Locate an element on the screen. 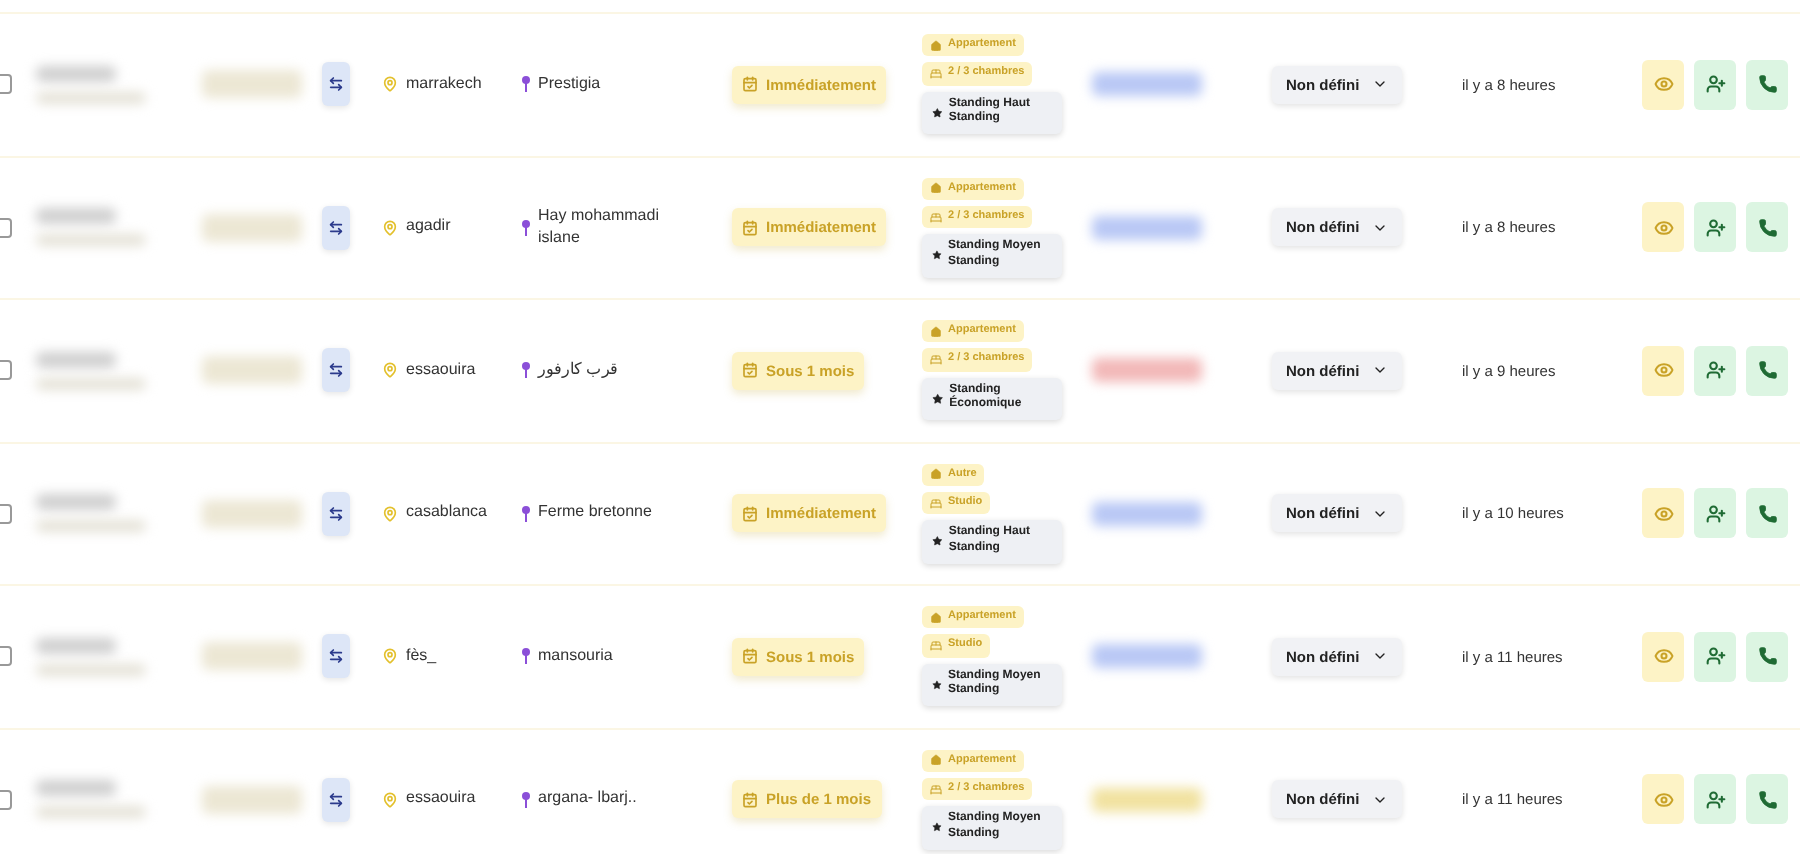  district-text: mansouria is located at coordinates (575, 656).